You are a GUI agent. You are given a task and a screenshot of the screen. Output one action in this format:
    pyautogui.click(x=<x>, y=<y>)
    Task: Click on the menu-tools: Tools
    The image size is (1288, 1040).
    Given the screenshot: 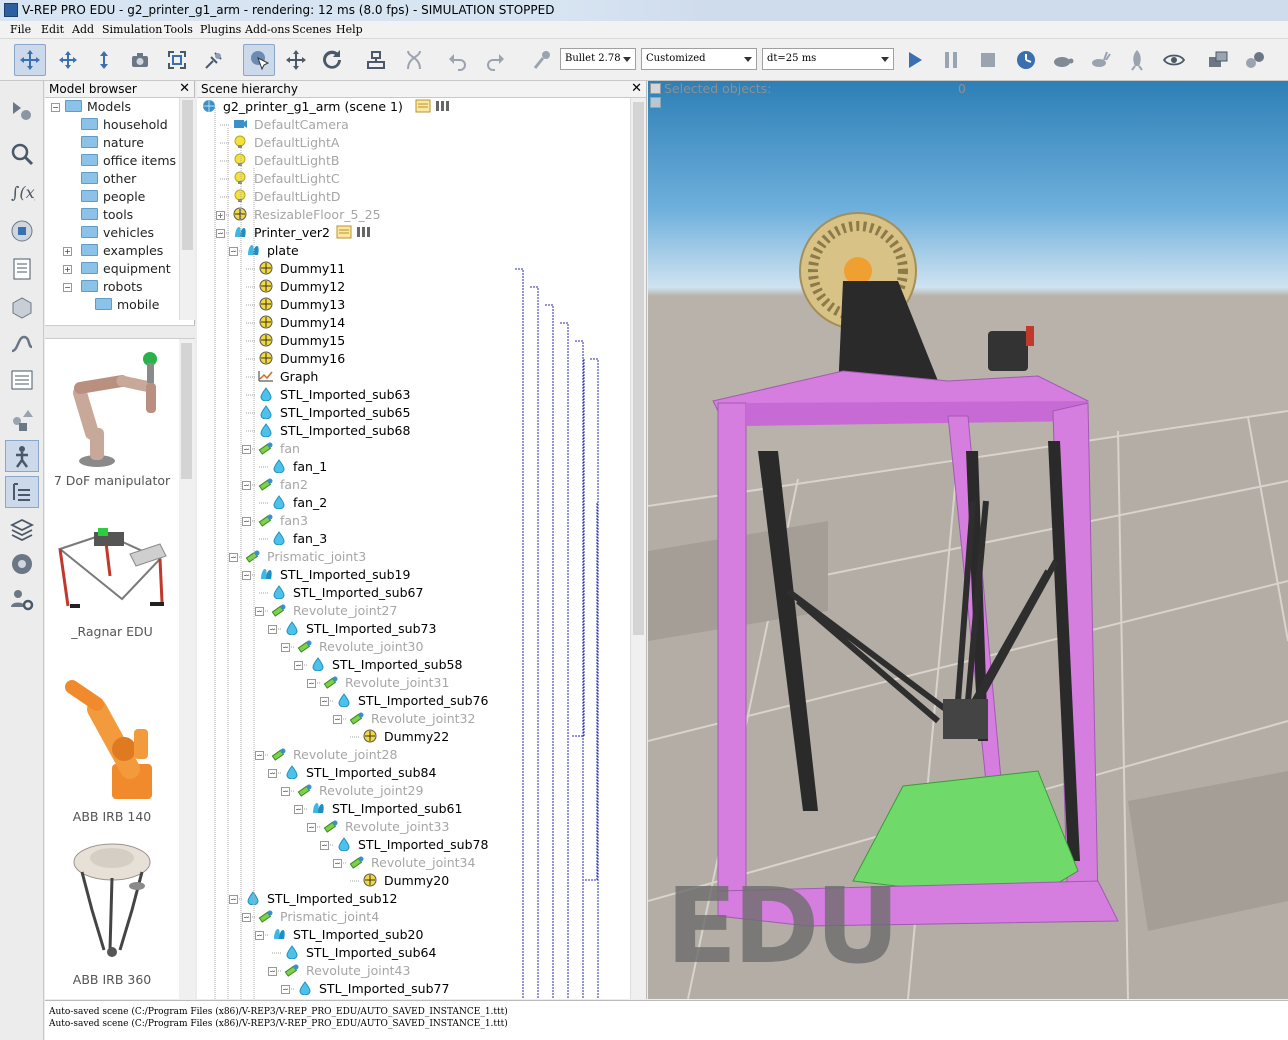 What is the action you would take?
    pyautogui.click(x=178, y=29)
    